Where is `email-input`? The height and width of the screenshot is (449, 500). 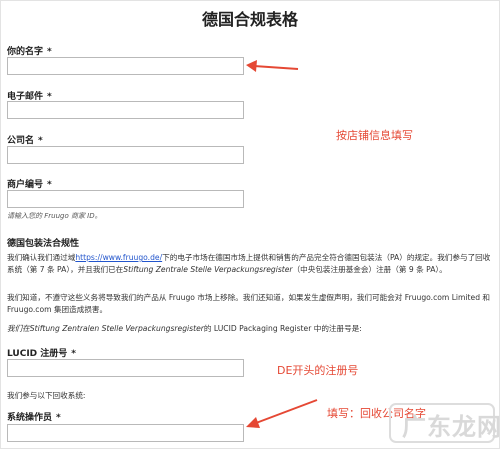 email-input is located at coordinates (125, 110).